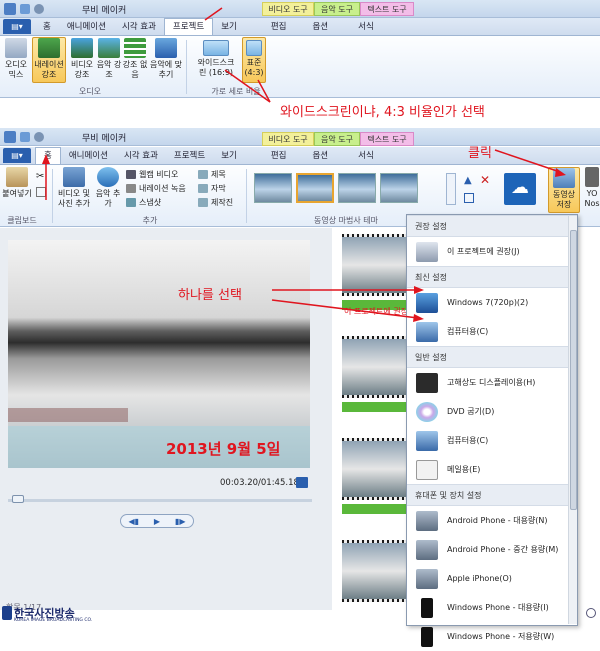  I want to click on menu-item-windows-phone-small: Windows Phone - 저용량(W), so click(492, 636).